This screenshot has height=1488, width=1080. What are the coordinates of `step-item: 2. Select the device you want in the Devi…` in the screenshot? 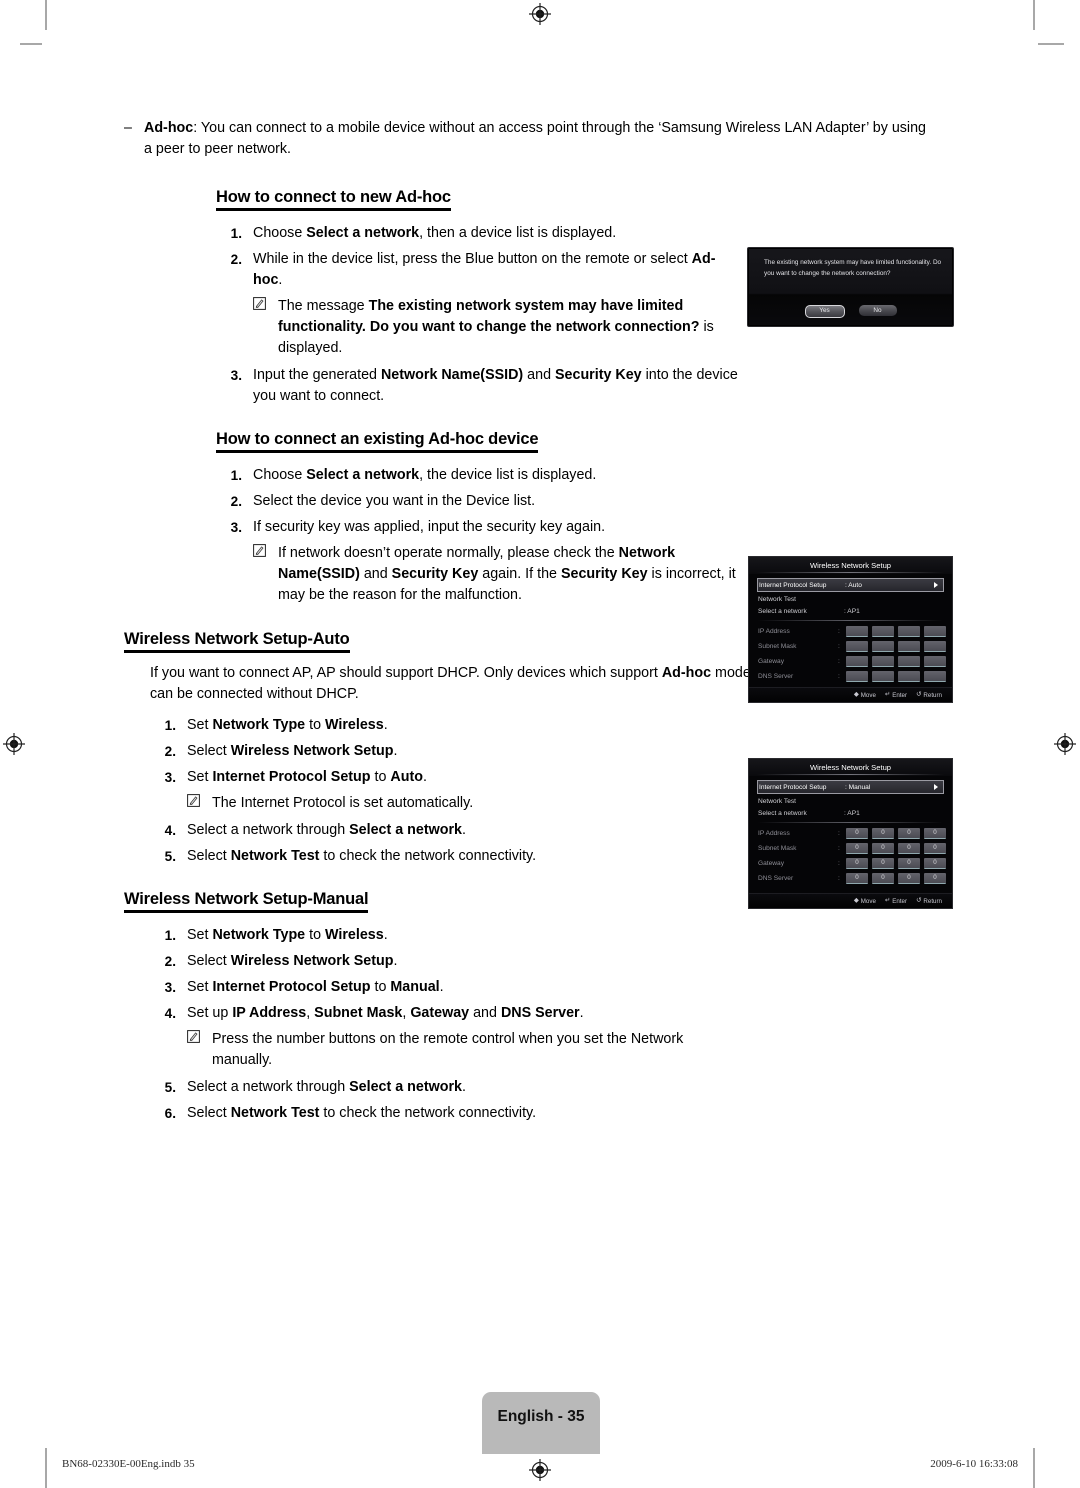 It's located at (480, 501).